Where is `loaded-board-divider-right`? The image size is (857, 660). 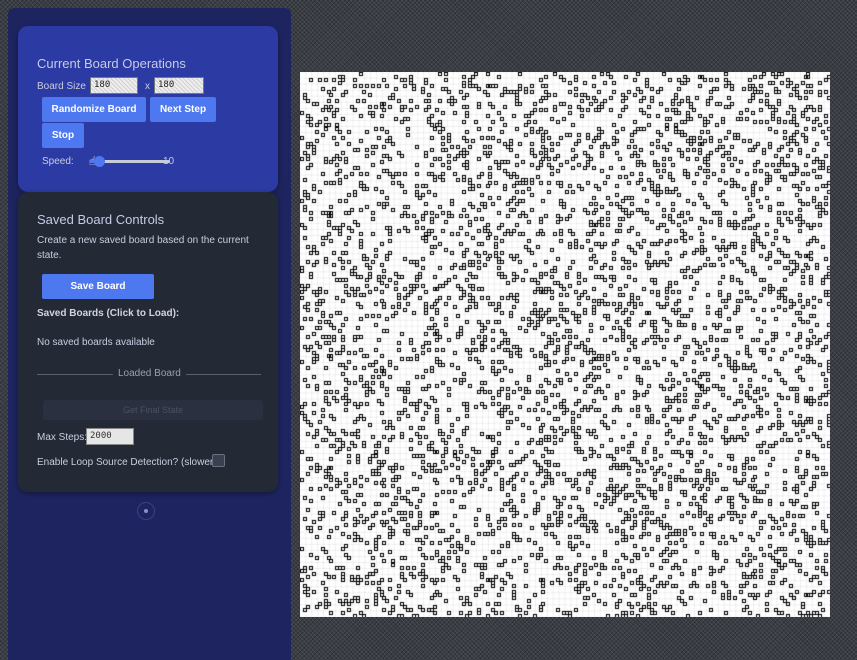 loaded-board-divider-right is located at coordinates (223, 374).